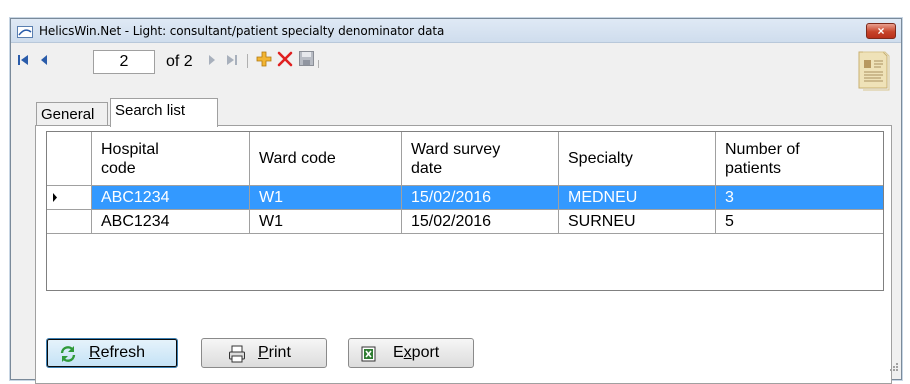  I want to click on previous-record-icon, so click(44, 62).